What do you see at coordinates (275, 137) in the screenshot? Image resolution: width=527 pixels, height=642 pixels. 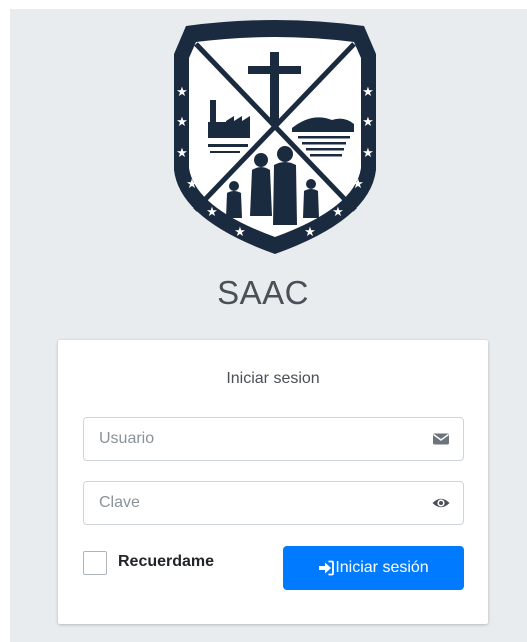 I see `institution-crest-logo: ★ ★ ★ ★ ★ ★ ★ ★ ★ ★ ★ ★` at bounding box center [275, 137].